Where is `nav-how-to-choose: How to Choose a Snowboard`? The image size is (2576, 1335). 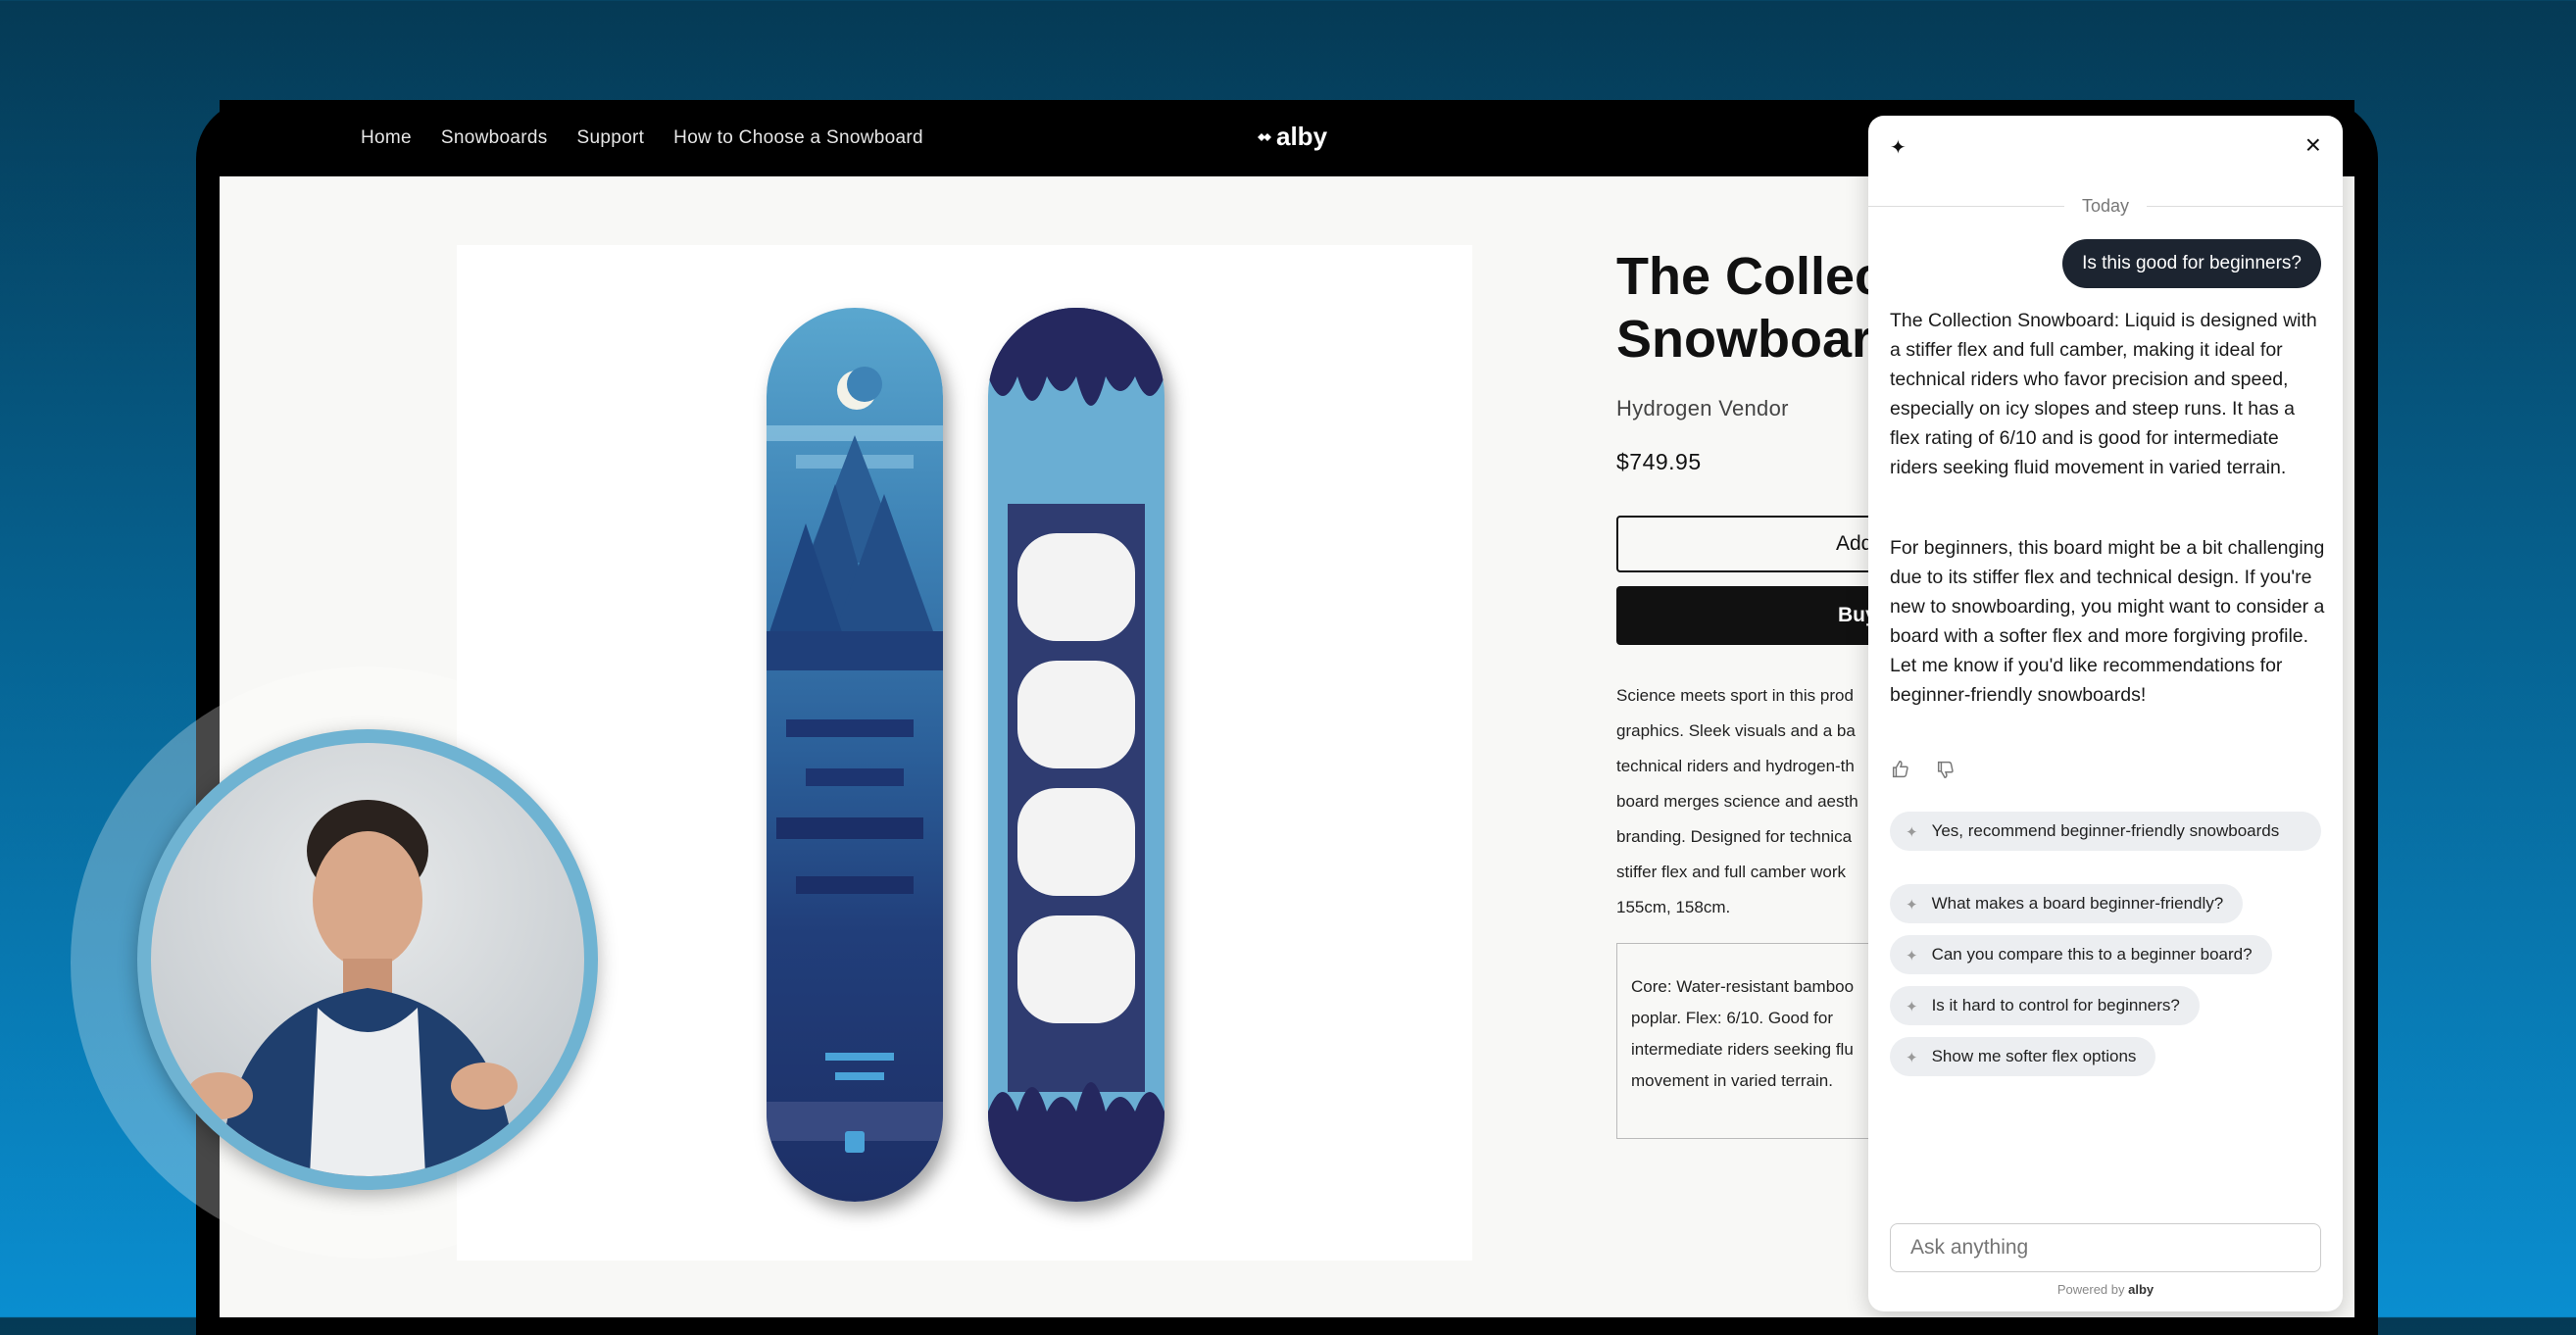 nav-how-to-choose: How to Choose a Snowboard is located at coordinates (798, 138).